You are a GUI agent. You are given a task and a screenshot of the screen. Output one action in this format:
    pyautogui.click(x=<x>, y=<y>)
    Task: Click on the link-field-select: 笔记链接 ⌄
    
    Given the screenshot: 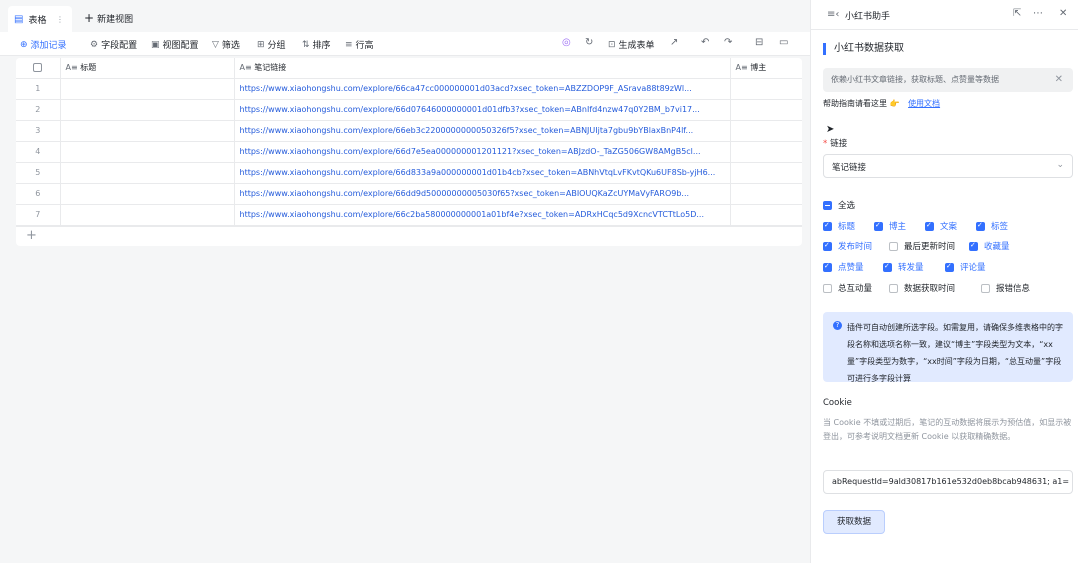 What is the action you would take?
    pyautogui.click(x=948, y=166)
    